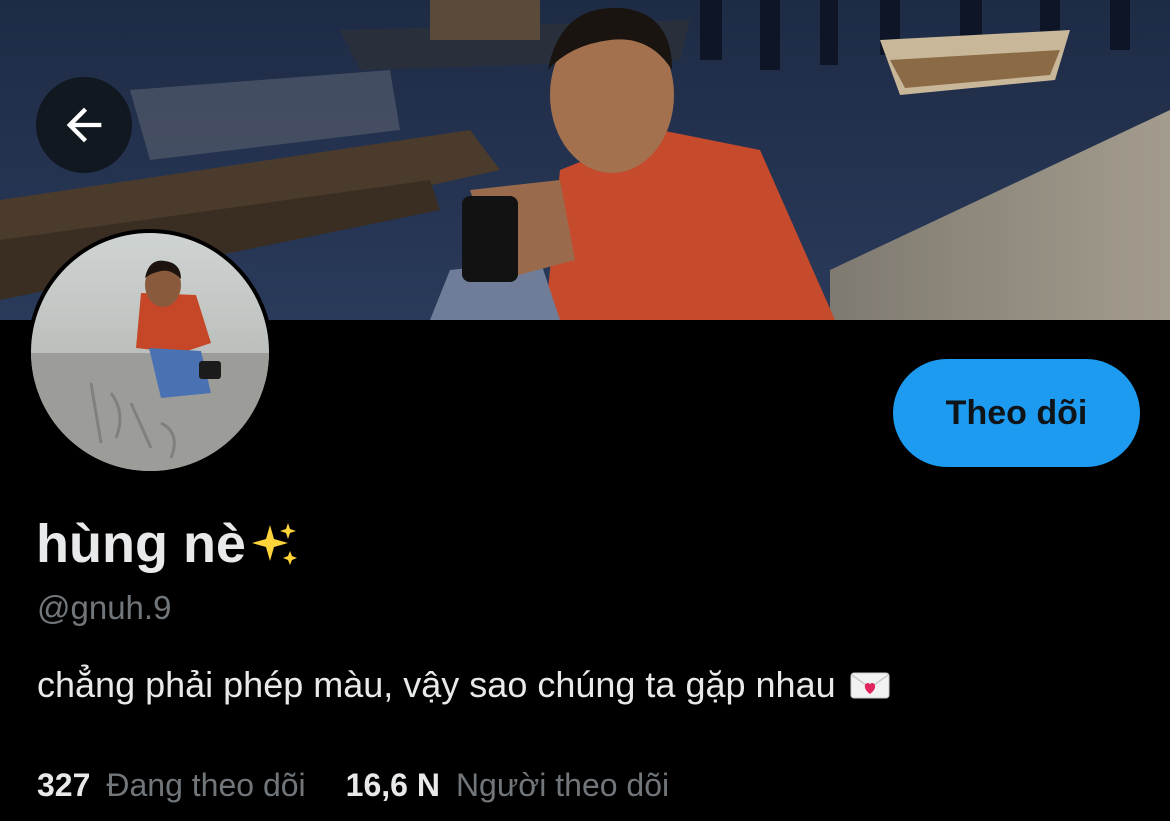 This screenshot has width=1170, height=821. Describe the element at coordinates (870, 685) in the screenshot. I see `love-letter-icon` at that location.